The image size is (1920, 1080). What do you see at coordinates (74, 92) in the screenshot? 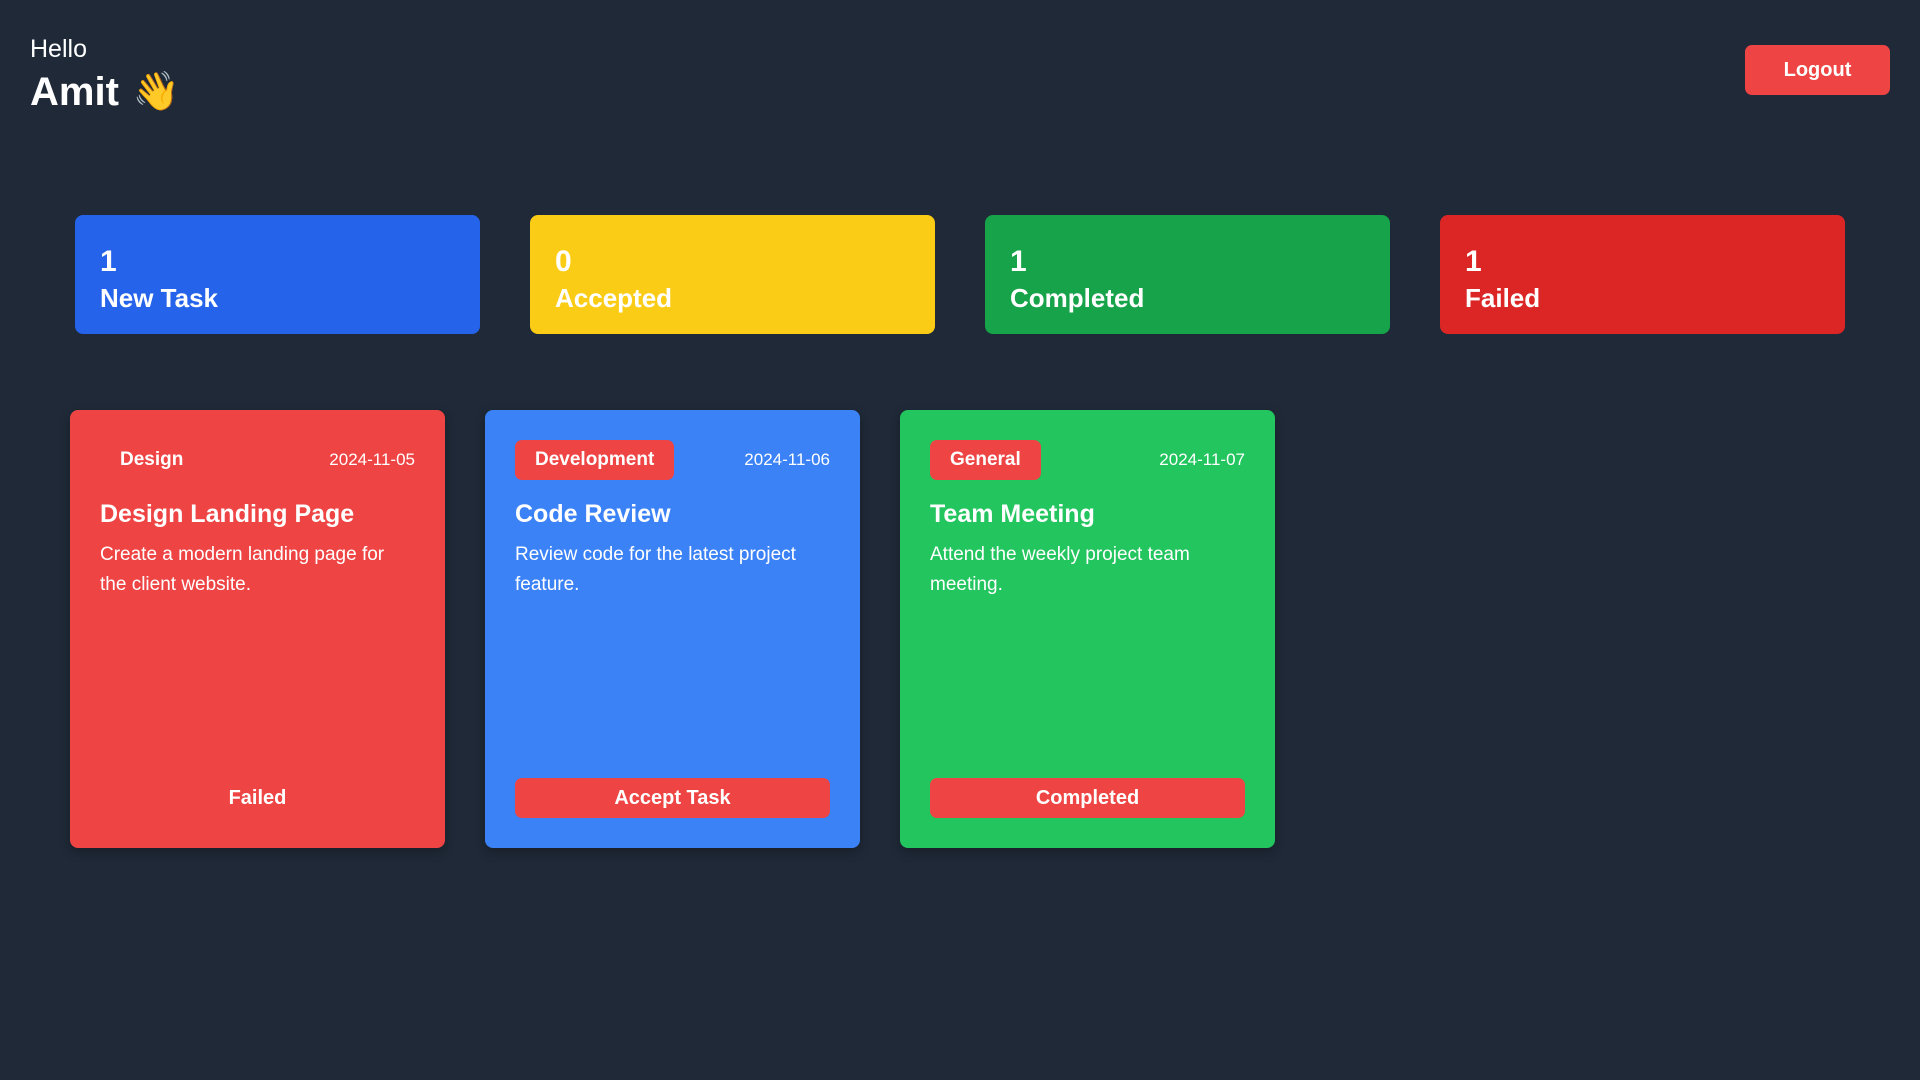
I see `user-name: Amit` at bounding box center [74, 92].